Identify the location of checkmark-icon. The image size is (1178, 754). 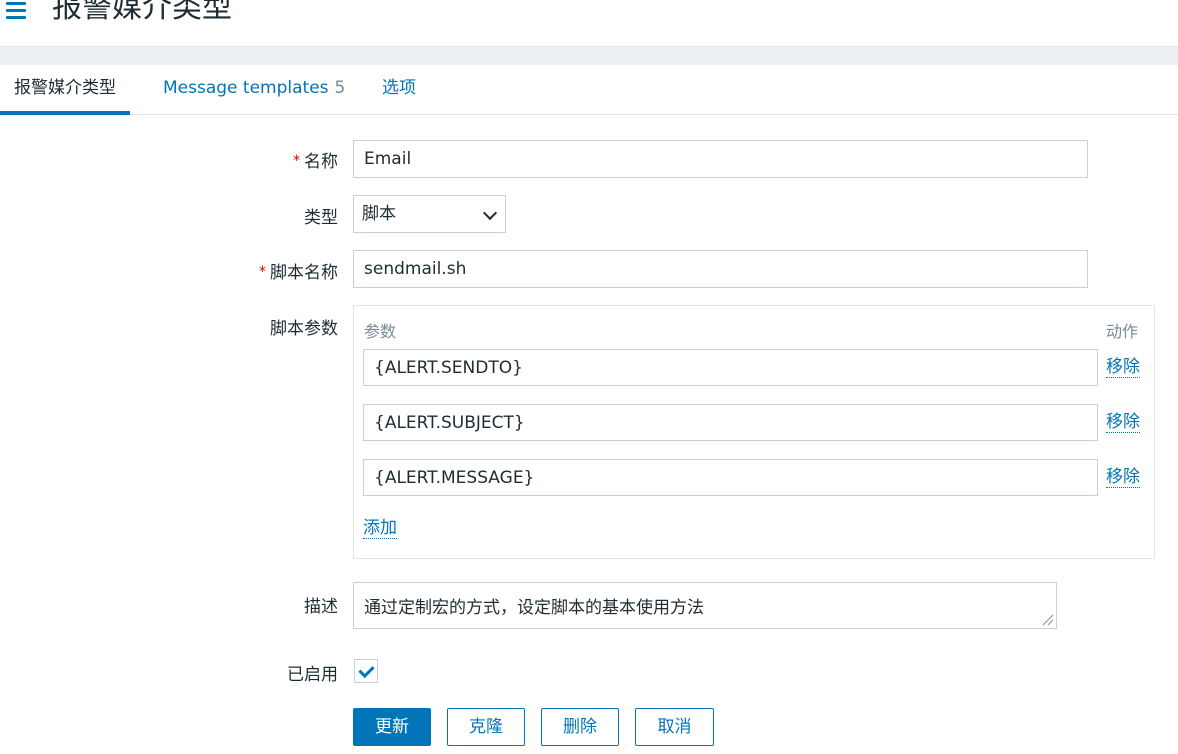
(366, 670).